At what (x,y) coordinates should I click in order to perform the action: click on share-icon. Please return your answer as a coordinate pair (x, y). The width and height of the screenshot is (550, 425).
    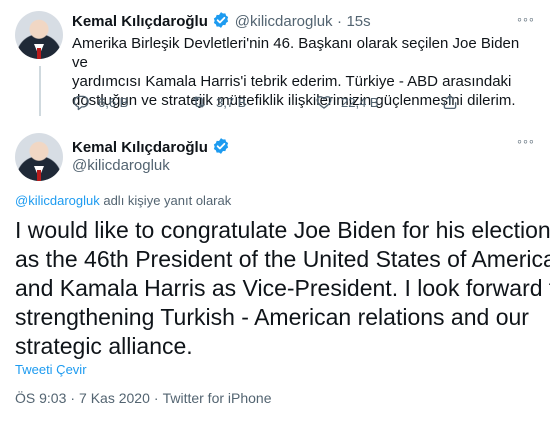
    Looking at the image, I should click on (450, 102).